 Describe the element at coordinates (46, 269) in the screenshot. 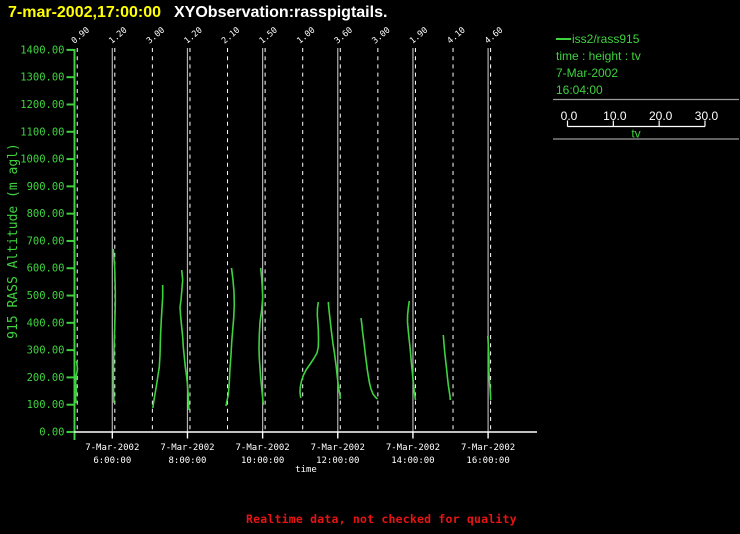

I see `y-tick-label: 600.00` at that location.